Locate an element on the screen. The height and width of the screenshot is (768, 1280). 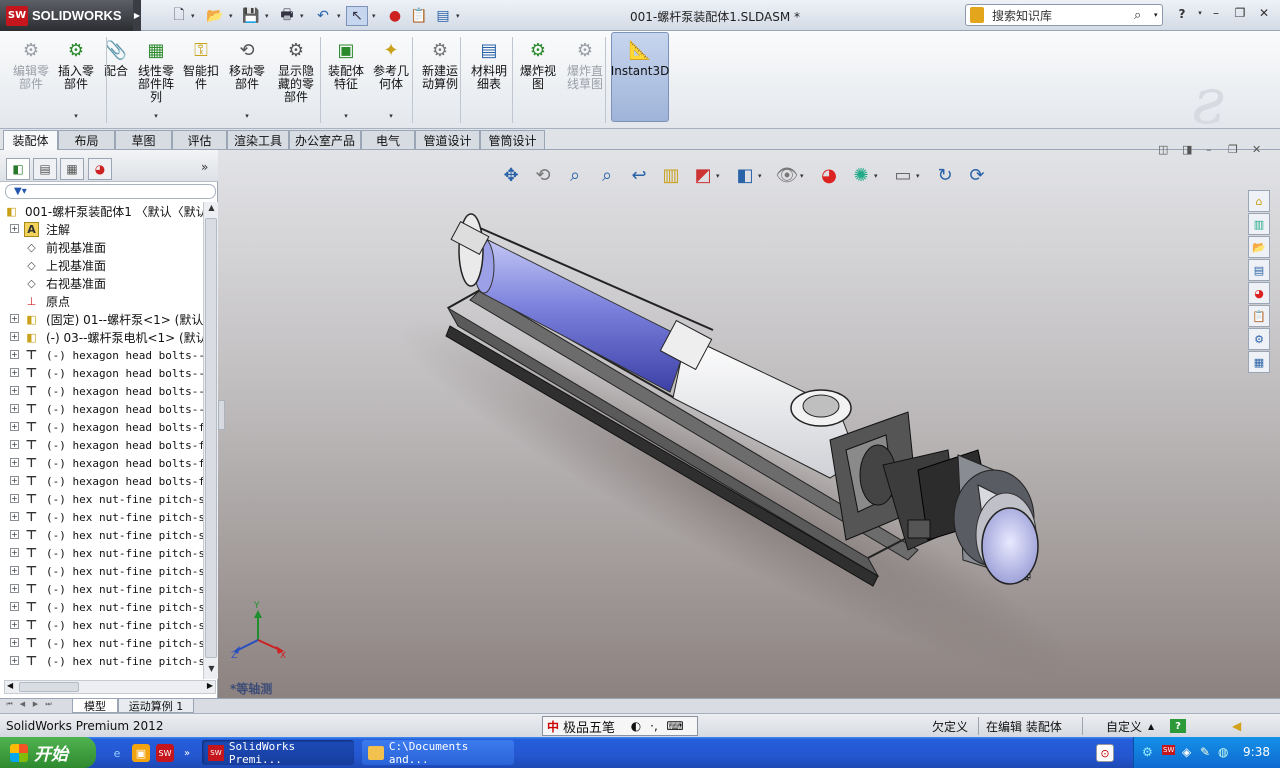
select-dropdown-icon: ▾ is located at coordinates (374, 16).